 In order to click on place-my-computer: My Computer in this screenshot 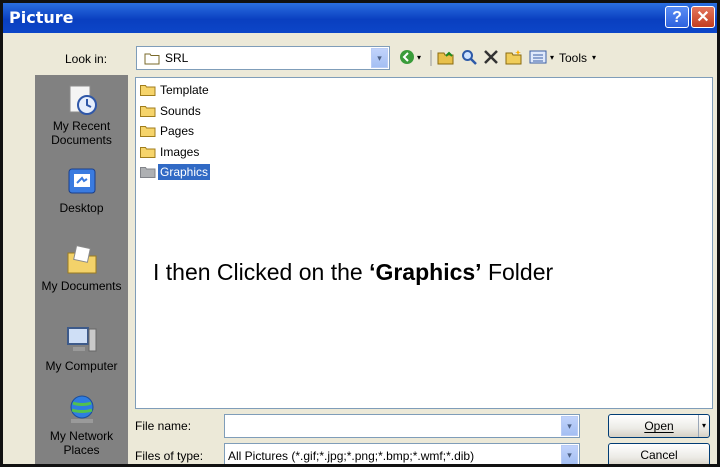, I will do `click(81, 348)`.